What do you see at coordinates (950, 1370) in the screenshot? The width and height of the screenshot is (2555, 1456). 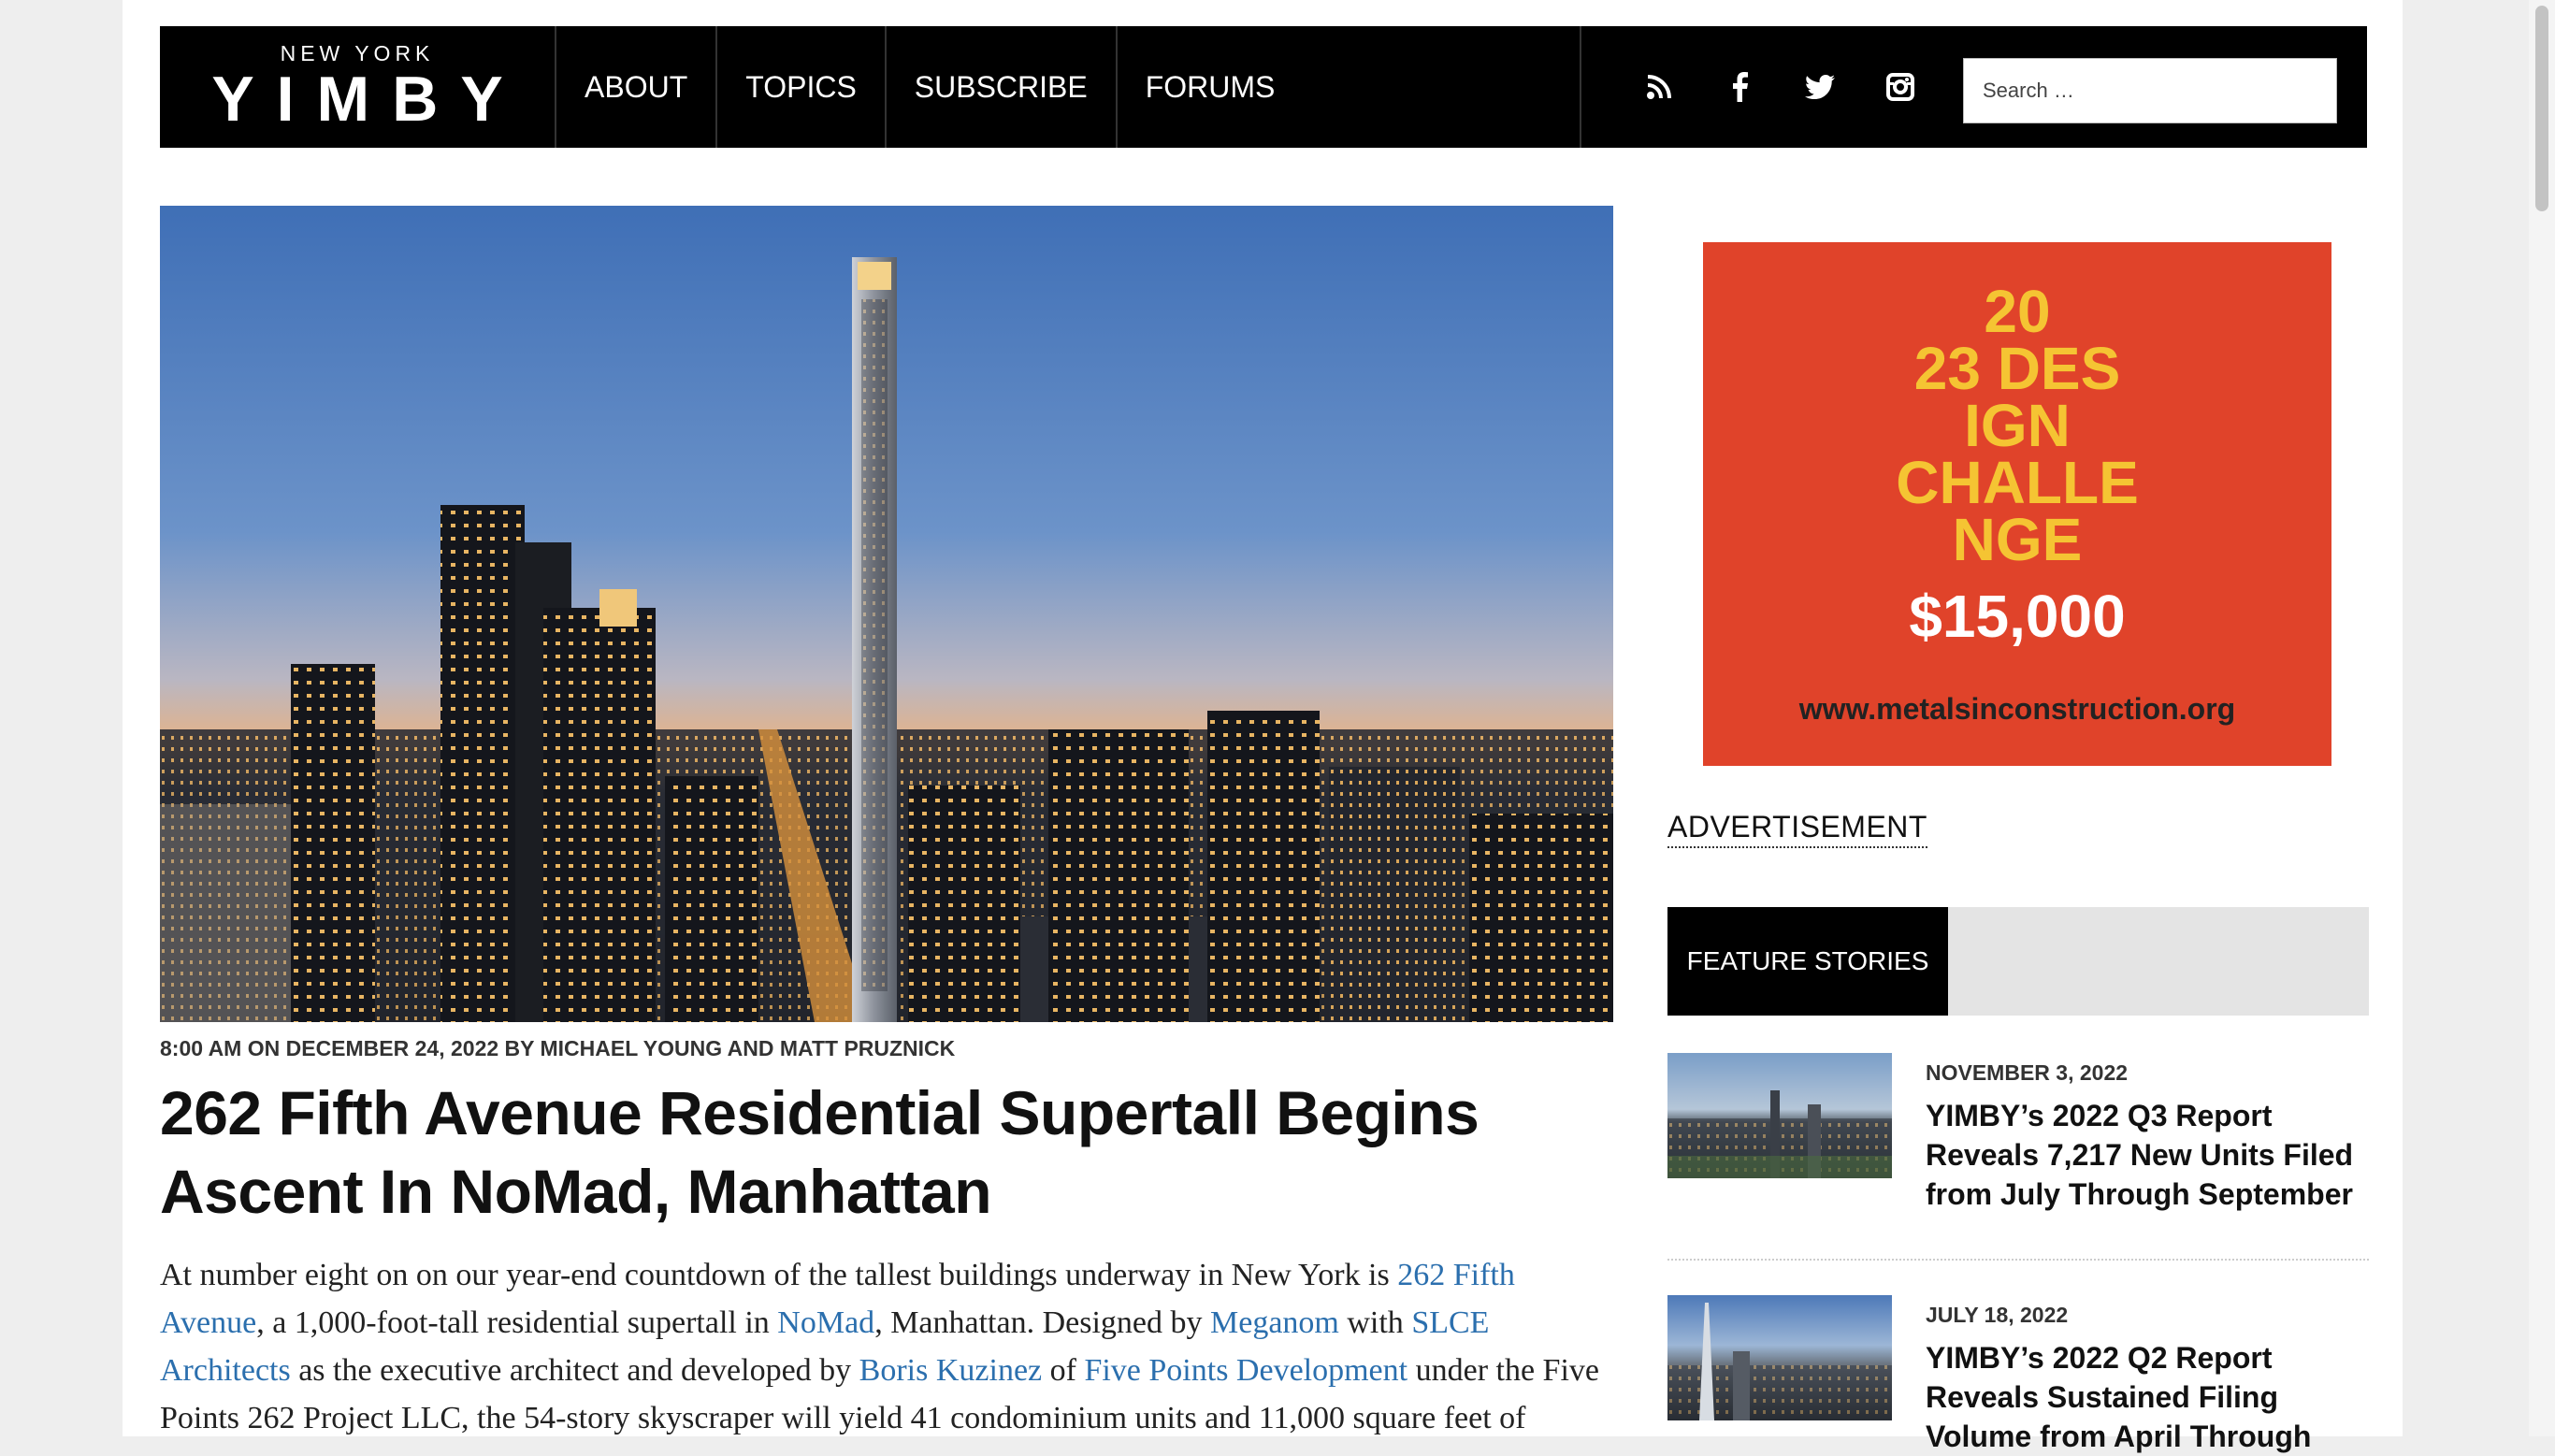 I see `article-link: Boris Kuzinez` at bounding box center [950, 1370].